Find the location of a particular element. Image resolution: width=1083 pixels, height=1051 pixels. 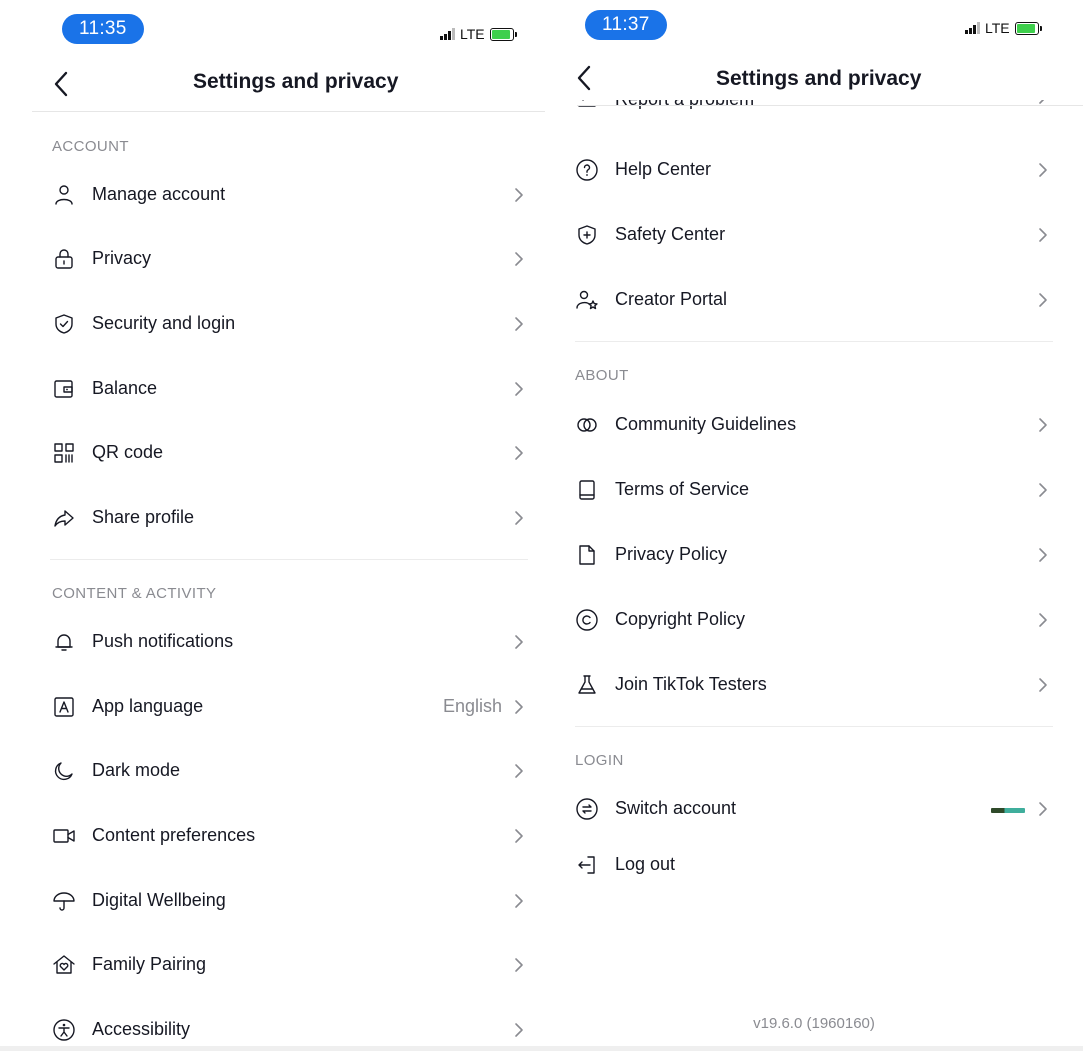

settings-item-share-profile: Share profile is located at coordinates (272, 518).